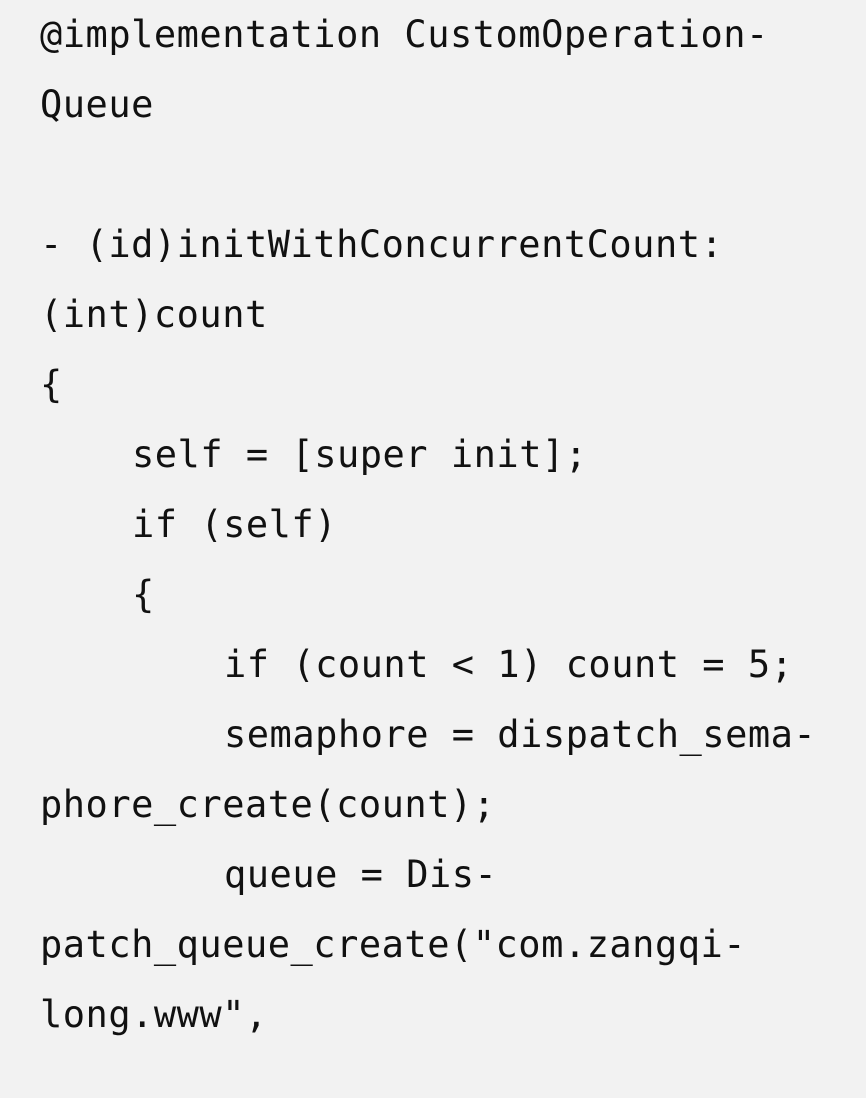 This screenshot has height=1098, width=866. Describe the element at coordinates (509, 664) in the screenshot. I see `code-line: if (count < 1) count = 5;` at that location.